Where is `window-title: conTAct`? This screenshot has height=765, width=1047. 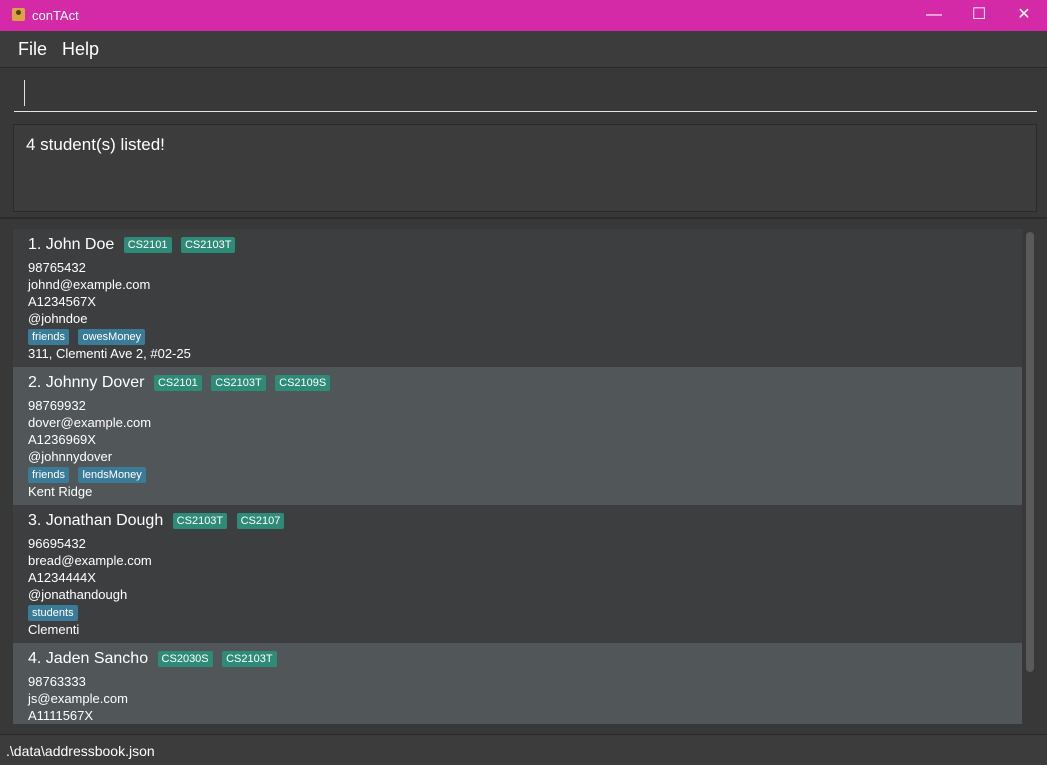
window-title: conTAct is located at coordinates (55, 15).